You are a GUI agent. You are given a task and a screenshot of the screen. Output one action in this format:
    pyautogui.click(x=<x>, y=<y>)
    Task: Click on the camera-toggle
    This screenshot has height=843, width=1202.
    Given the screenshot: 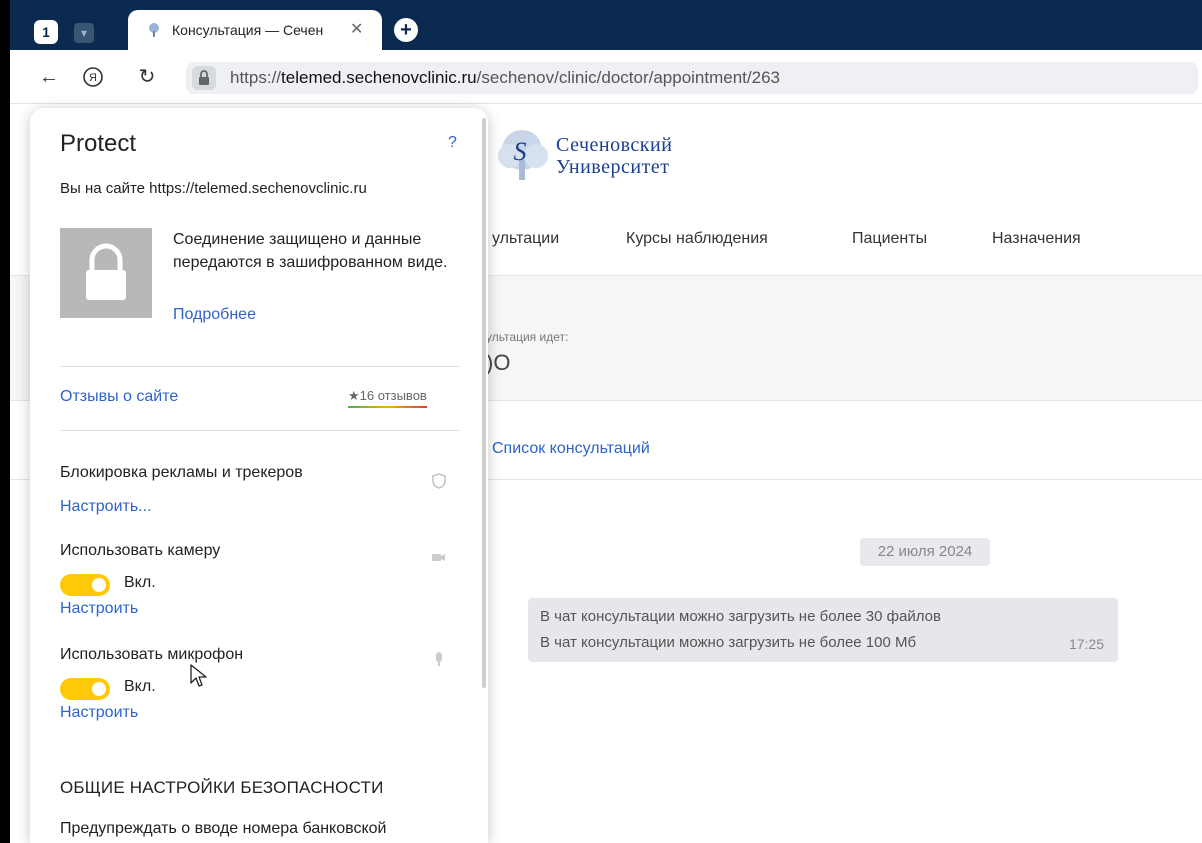 What is the action you would take?
    pyautogui.click(x=85, y=585)
    